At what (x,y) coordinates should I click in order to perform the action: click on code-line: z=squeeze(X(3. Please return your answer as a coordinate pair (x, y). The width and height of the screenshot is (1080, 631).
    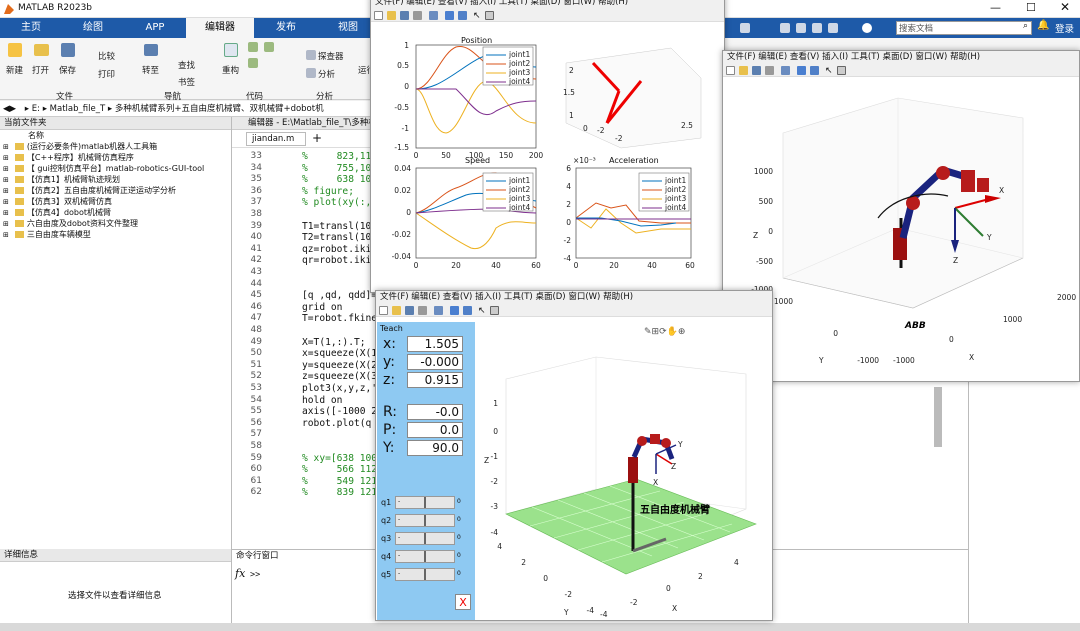
    Looking at the image, I should click on (339, 376).